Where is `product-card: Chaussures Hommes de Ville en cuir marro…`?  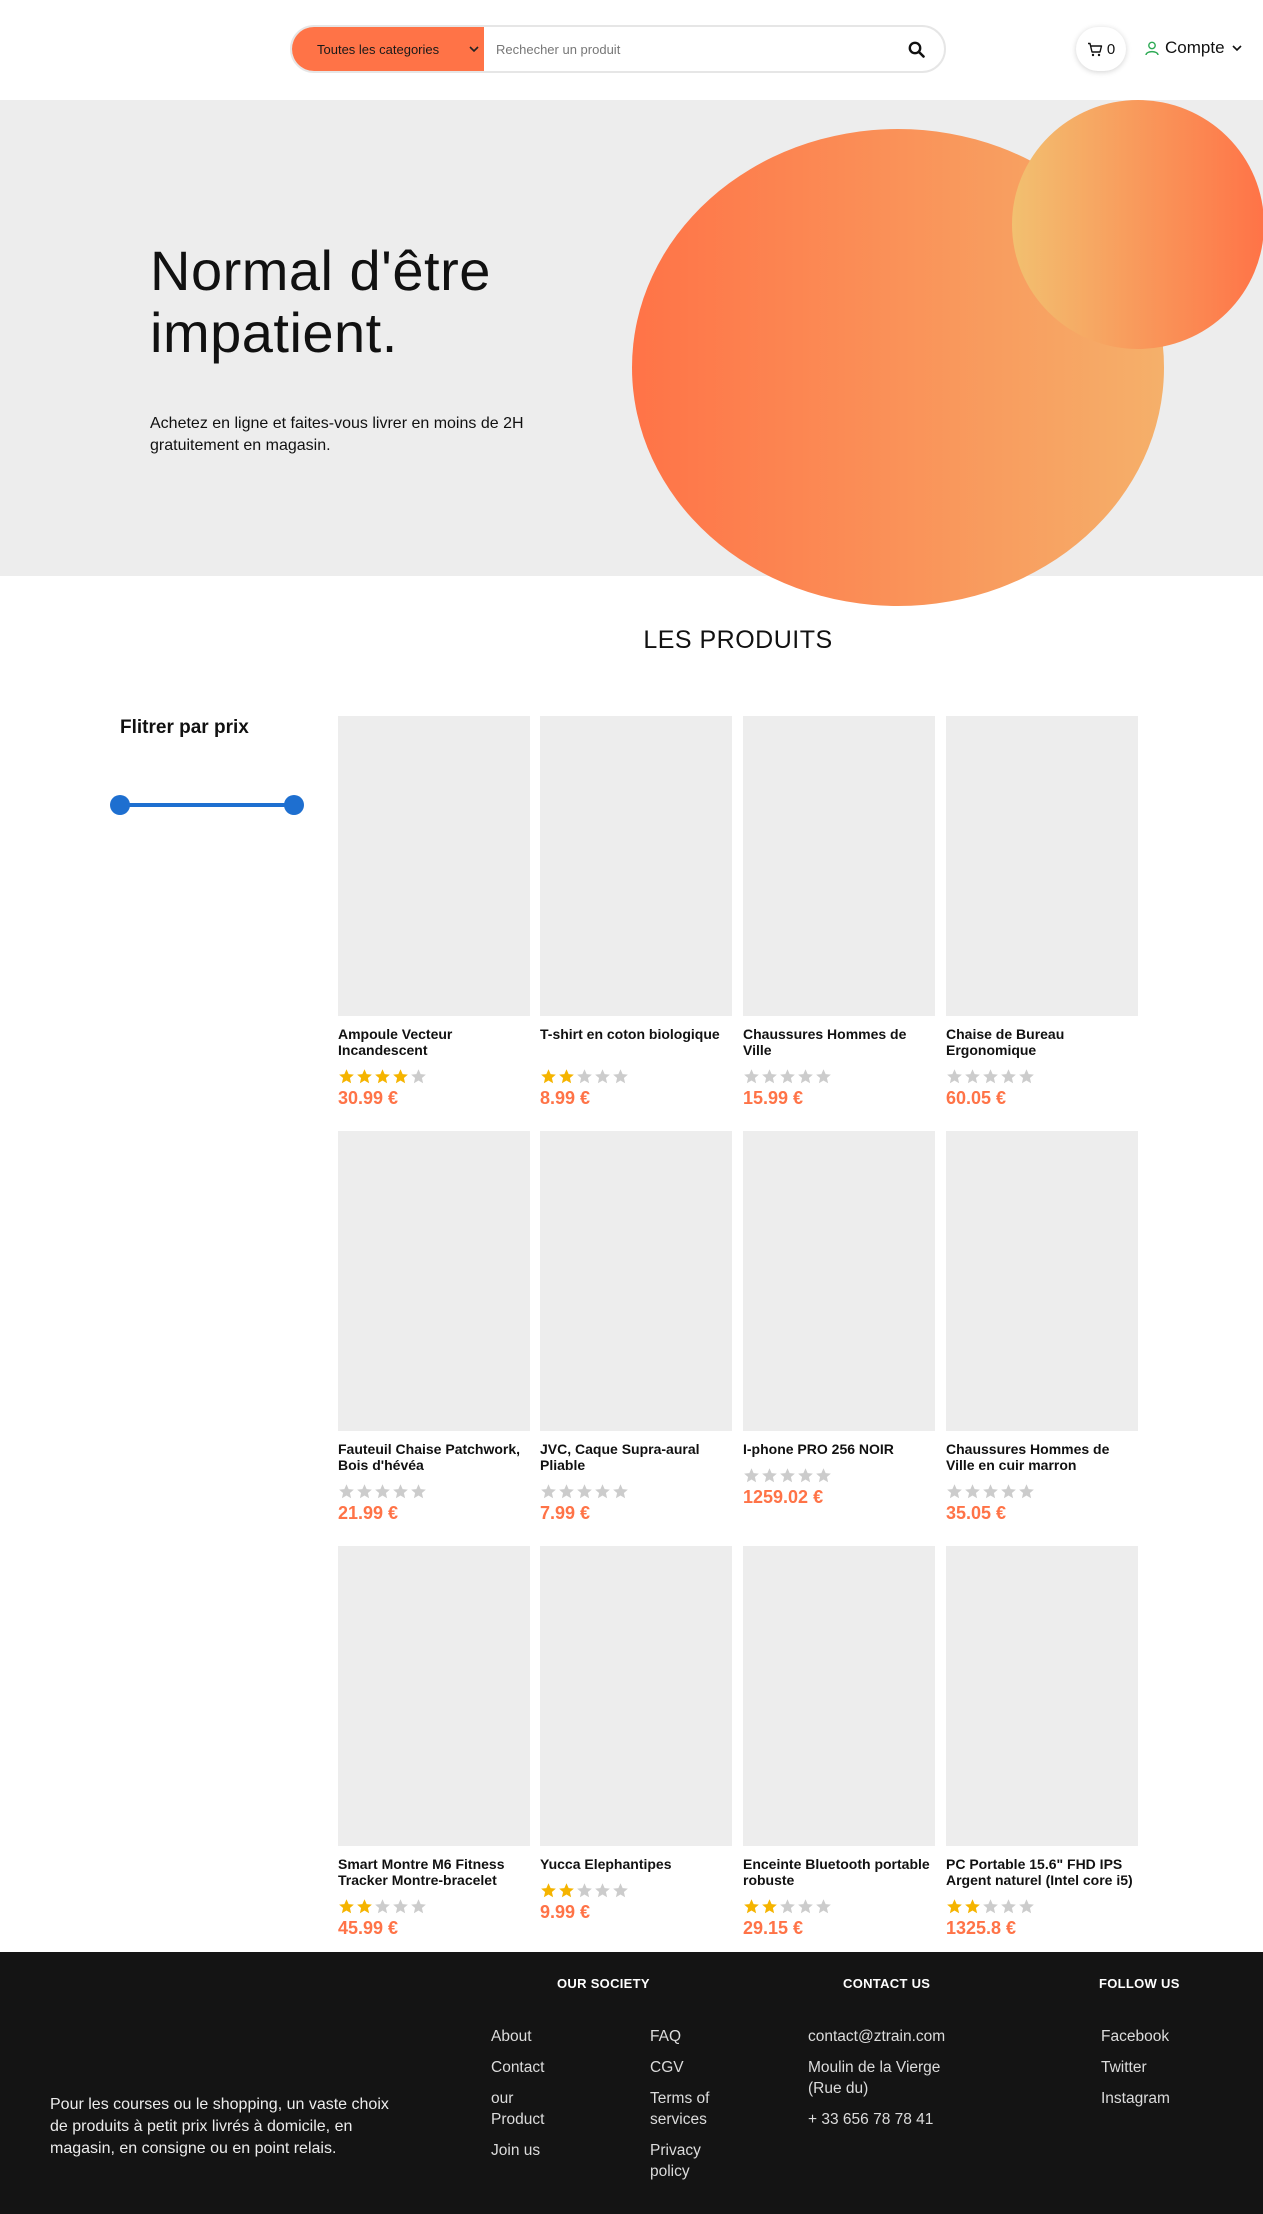
product-card: Chaussures Hommes de Ville en cuir marro… is located at coordinates (1042, 1327).